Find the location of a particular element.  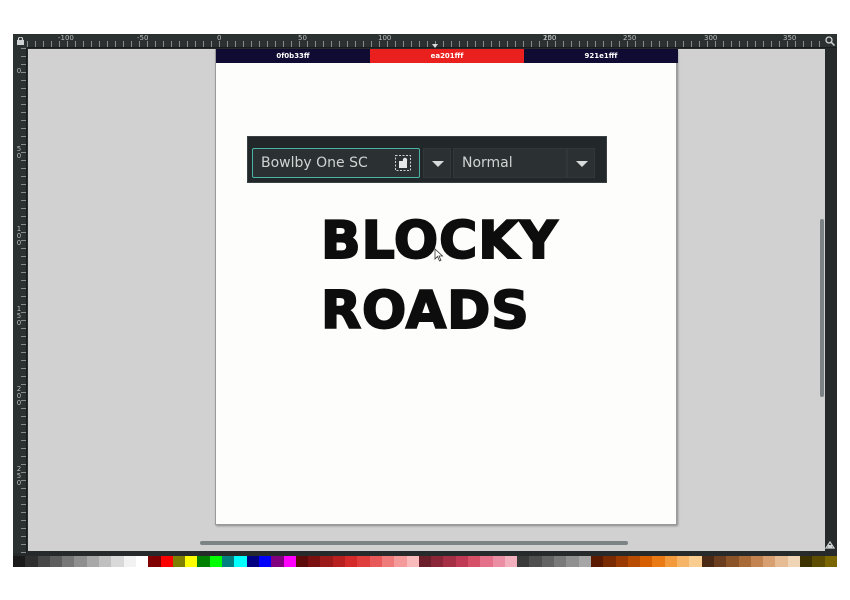

vertical-scrollbar is located at coordinates (822, 308).